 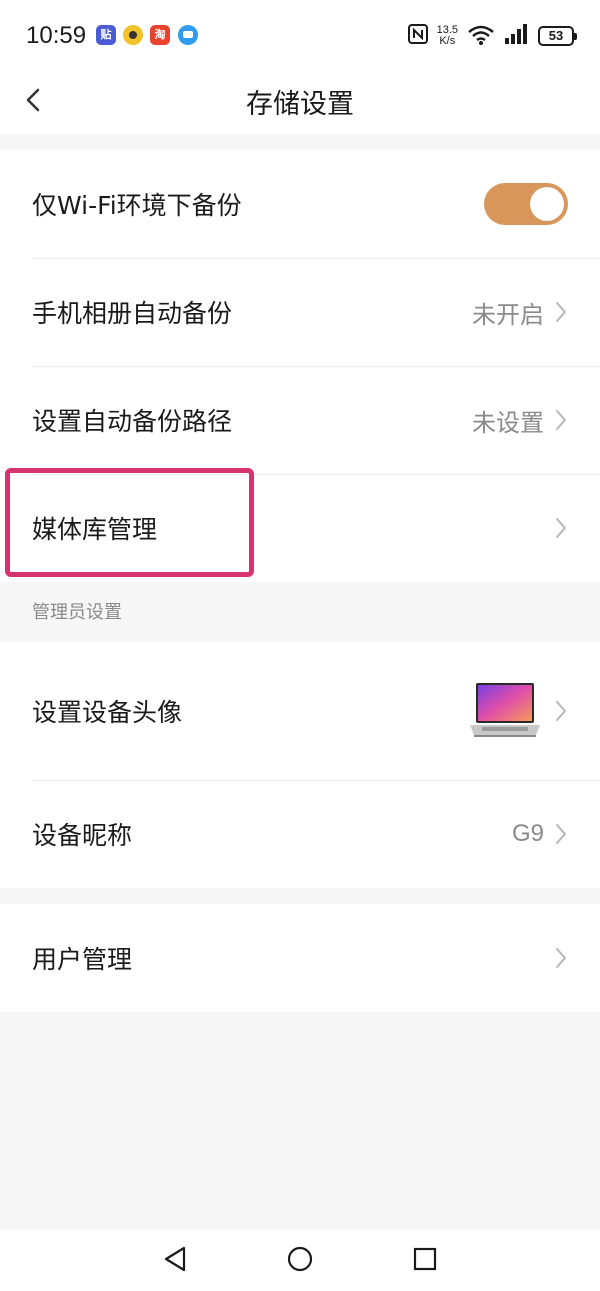 What do you see at coordinates (300, 36) in the screenshot?
I see `status-bar: 10:59 贴 淘 13.5 K/s 53` at bounding box center [300, 36].